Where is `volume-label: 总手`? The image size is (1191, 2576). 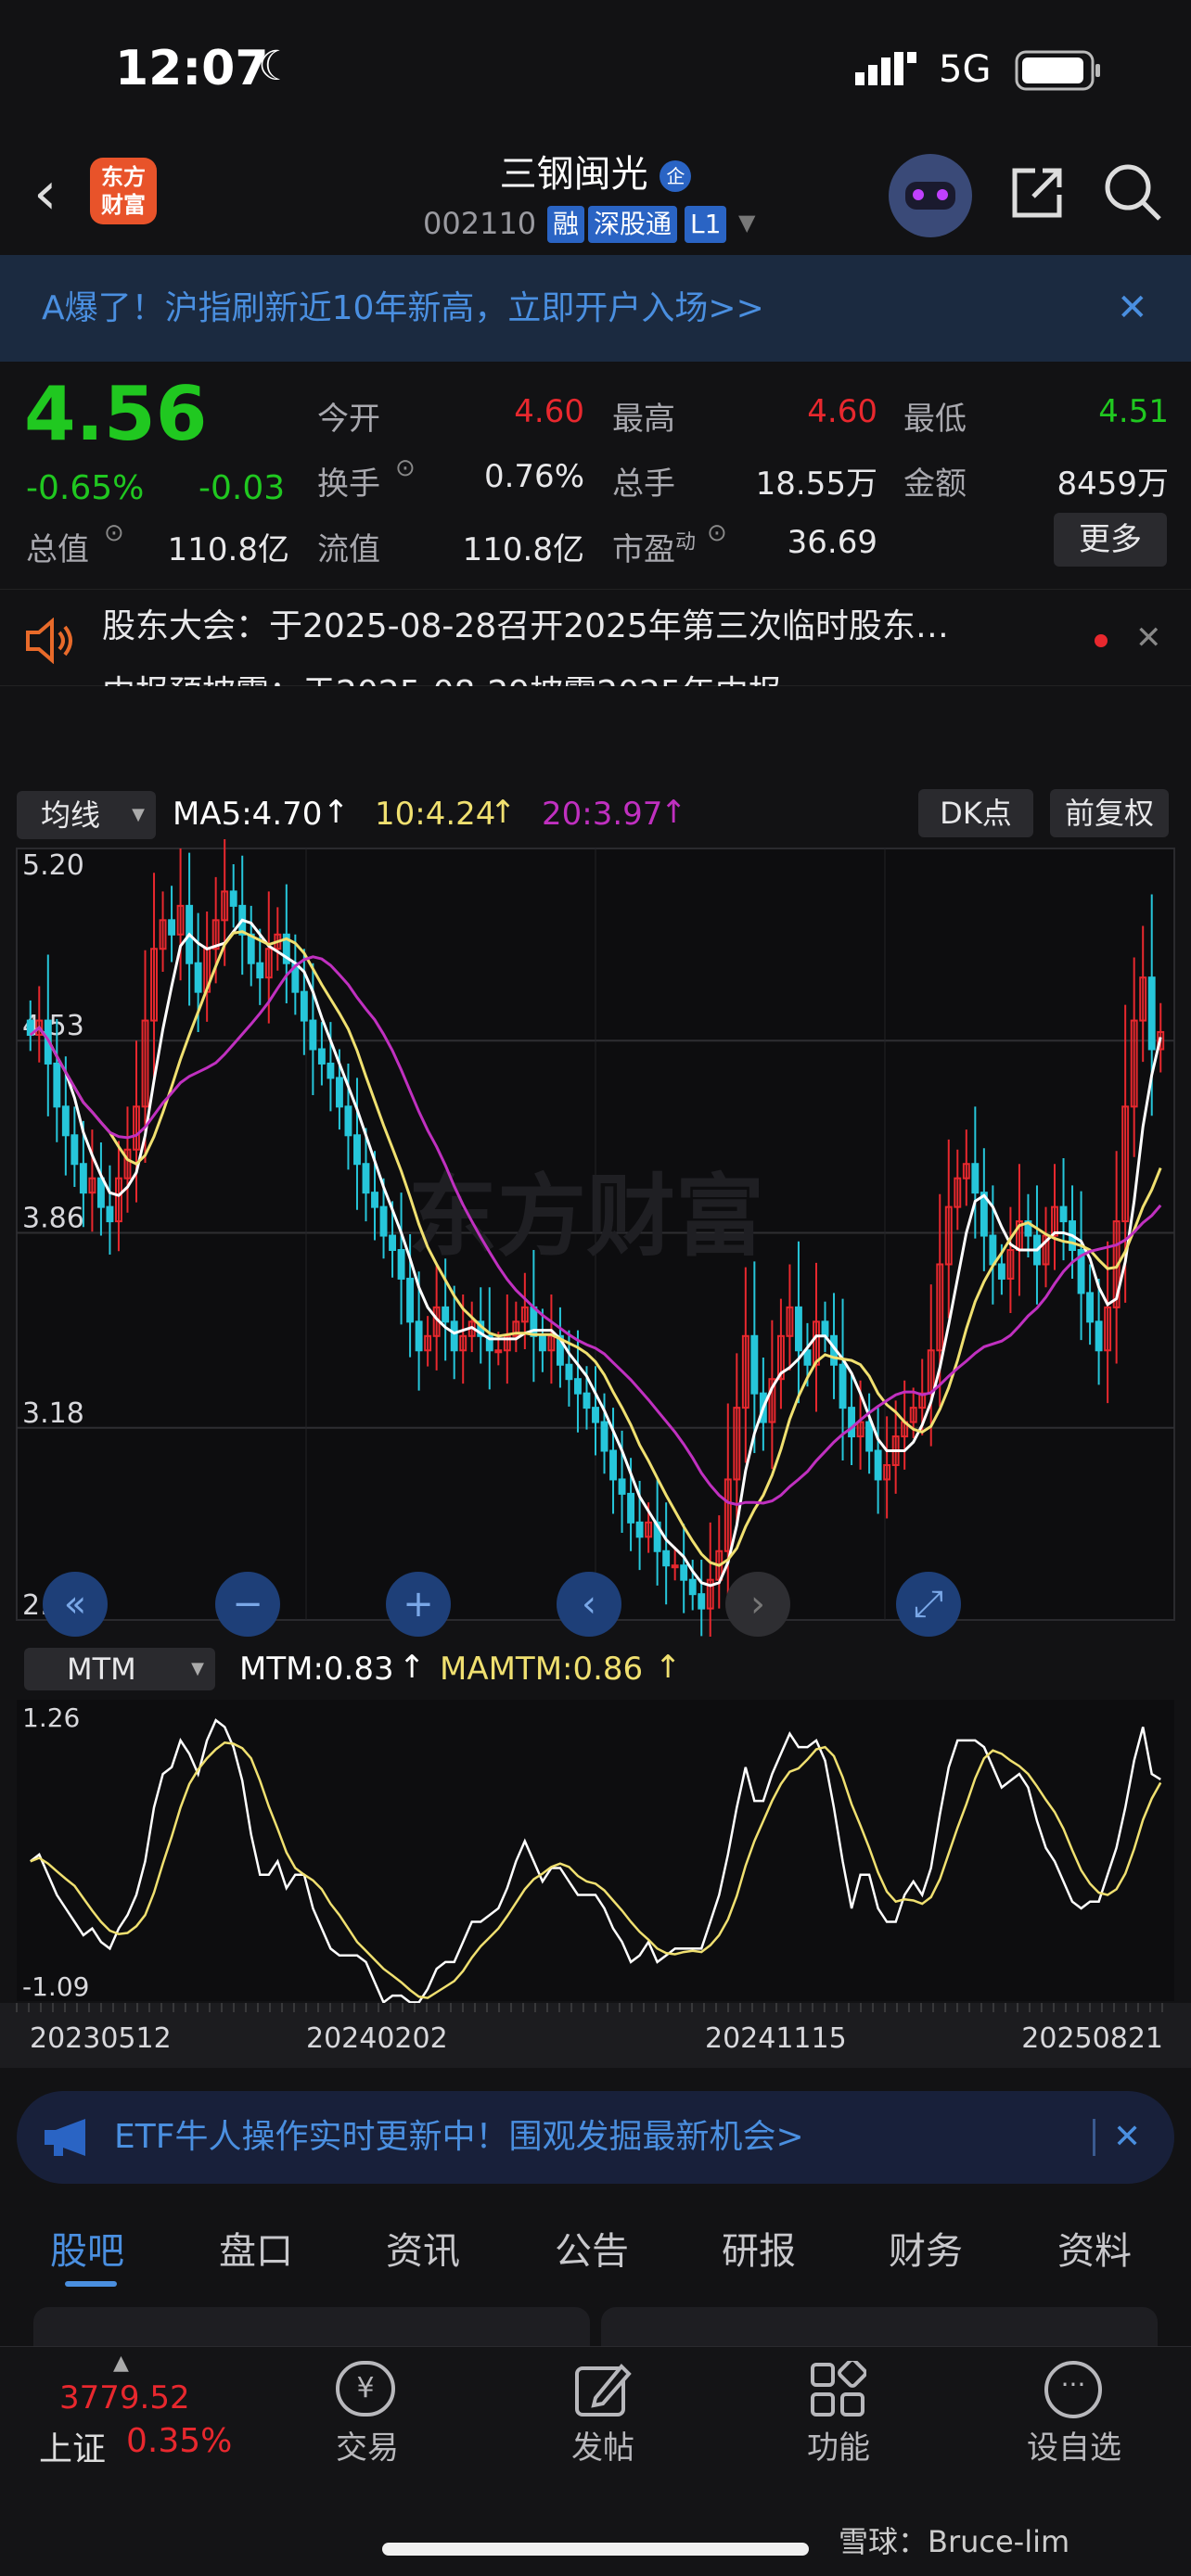
volume-label: 总手 is located at coordinates (643, 484).